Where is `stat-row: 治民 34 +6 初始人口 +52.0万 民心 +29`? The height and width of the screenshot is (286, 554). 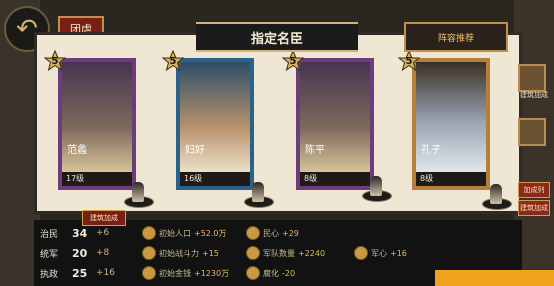
stat-row: 治民 34 +6 初始人口 +52.0万 民心 +29 is located at coordinates (278, 233).